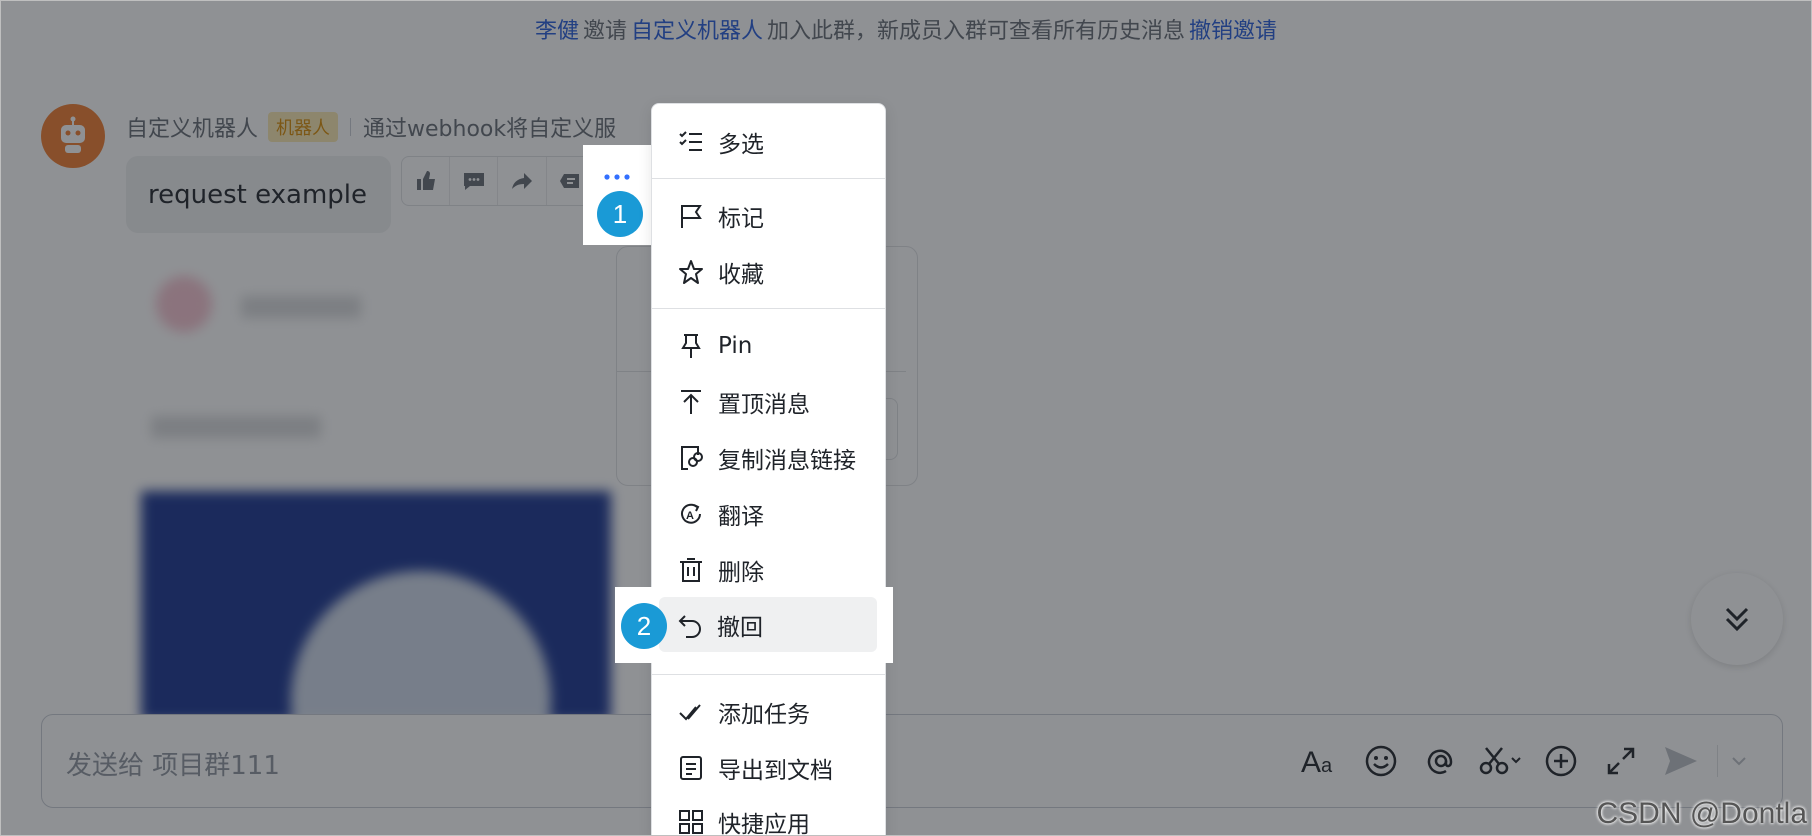  I want to click on menu-item-pin-top: 置顶消息, so click(768, 402).